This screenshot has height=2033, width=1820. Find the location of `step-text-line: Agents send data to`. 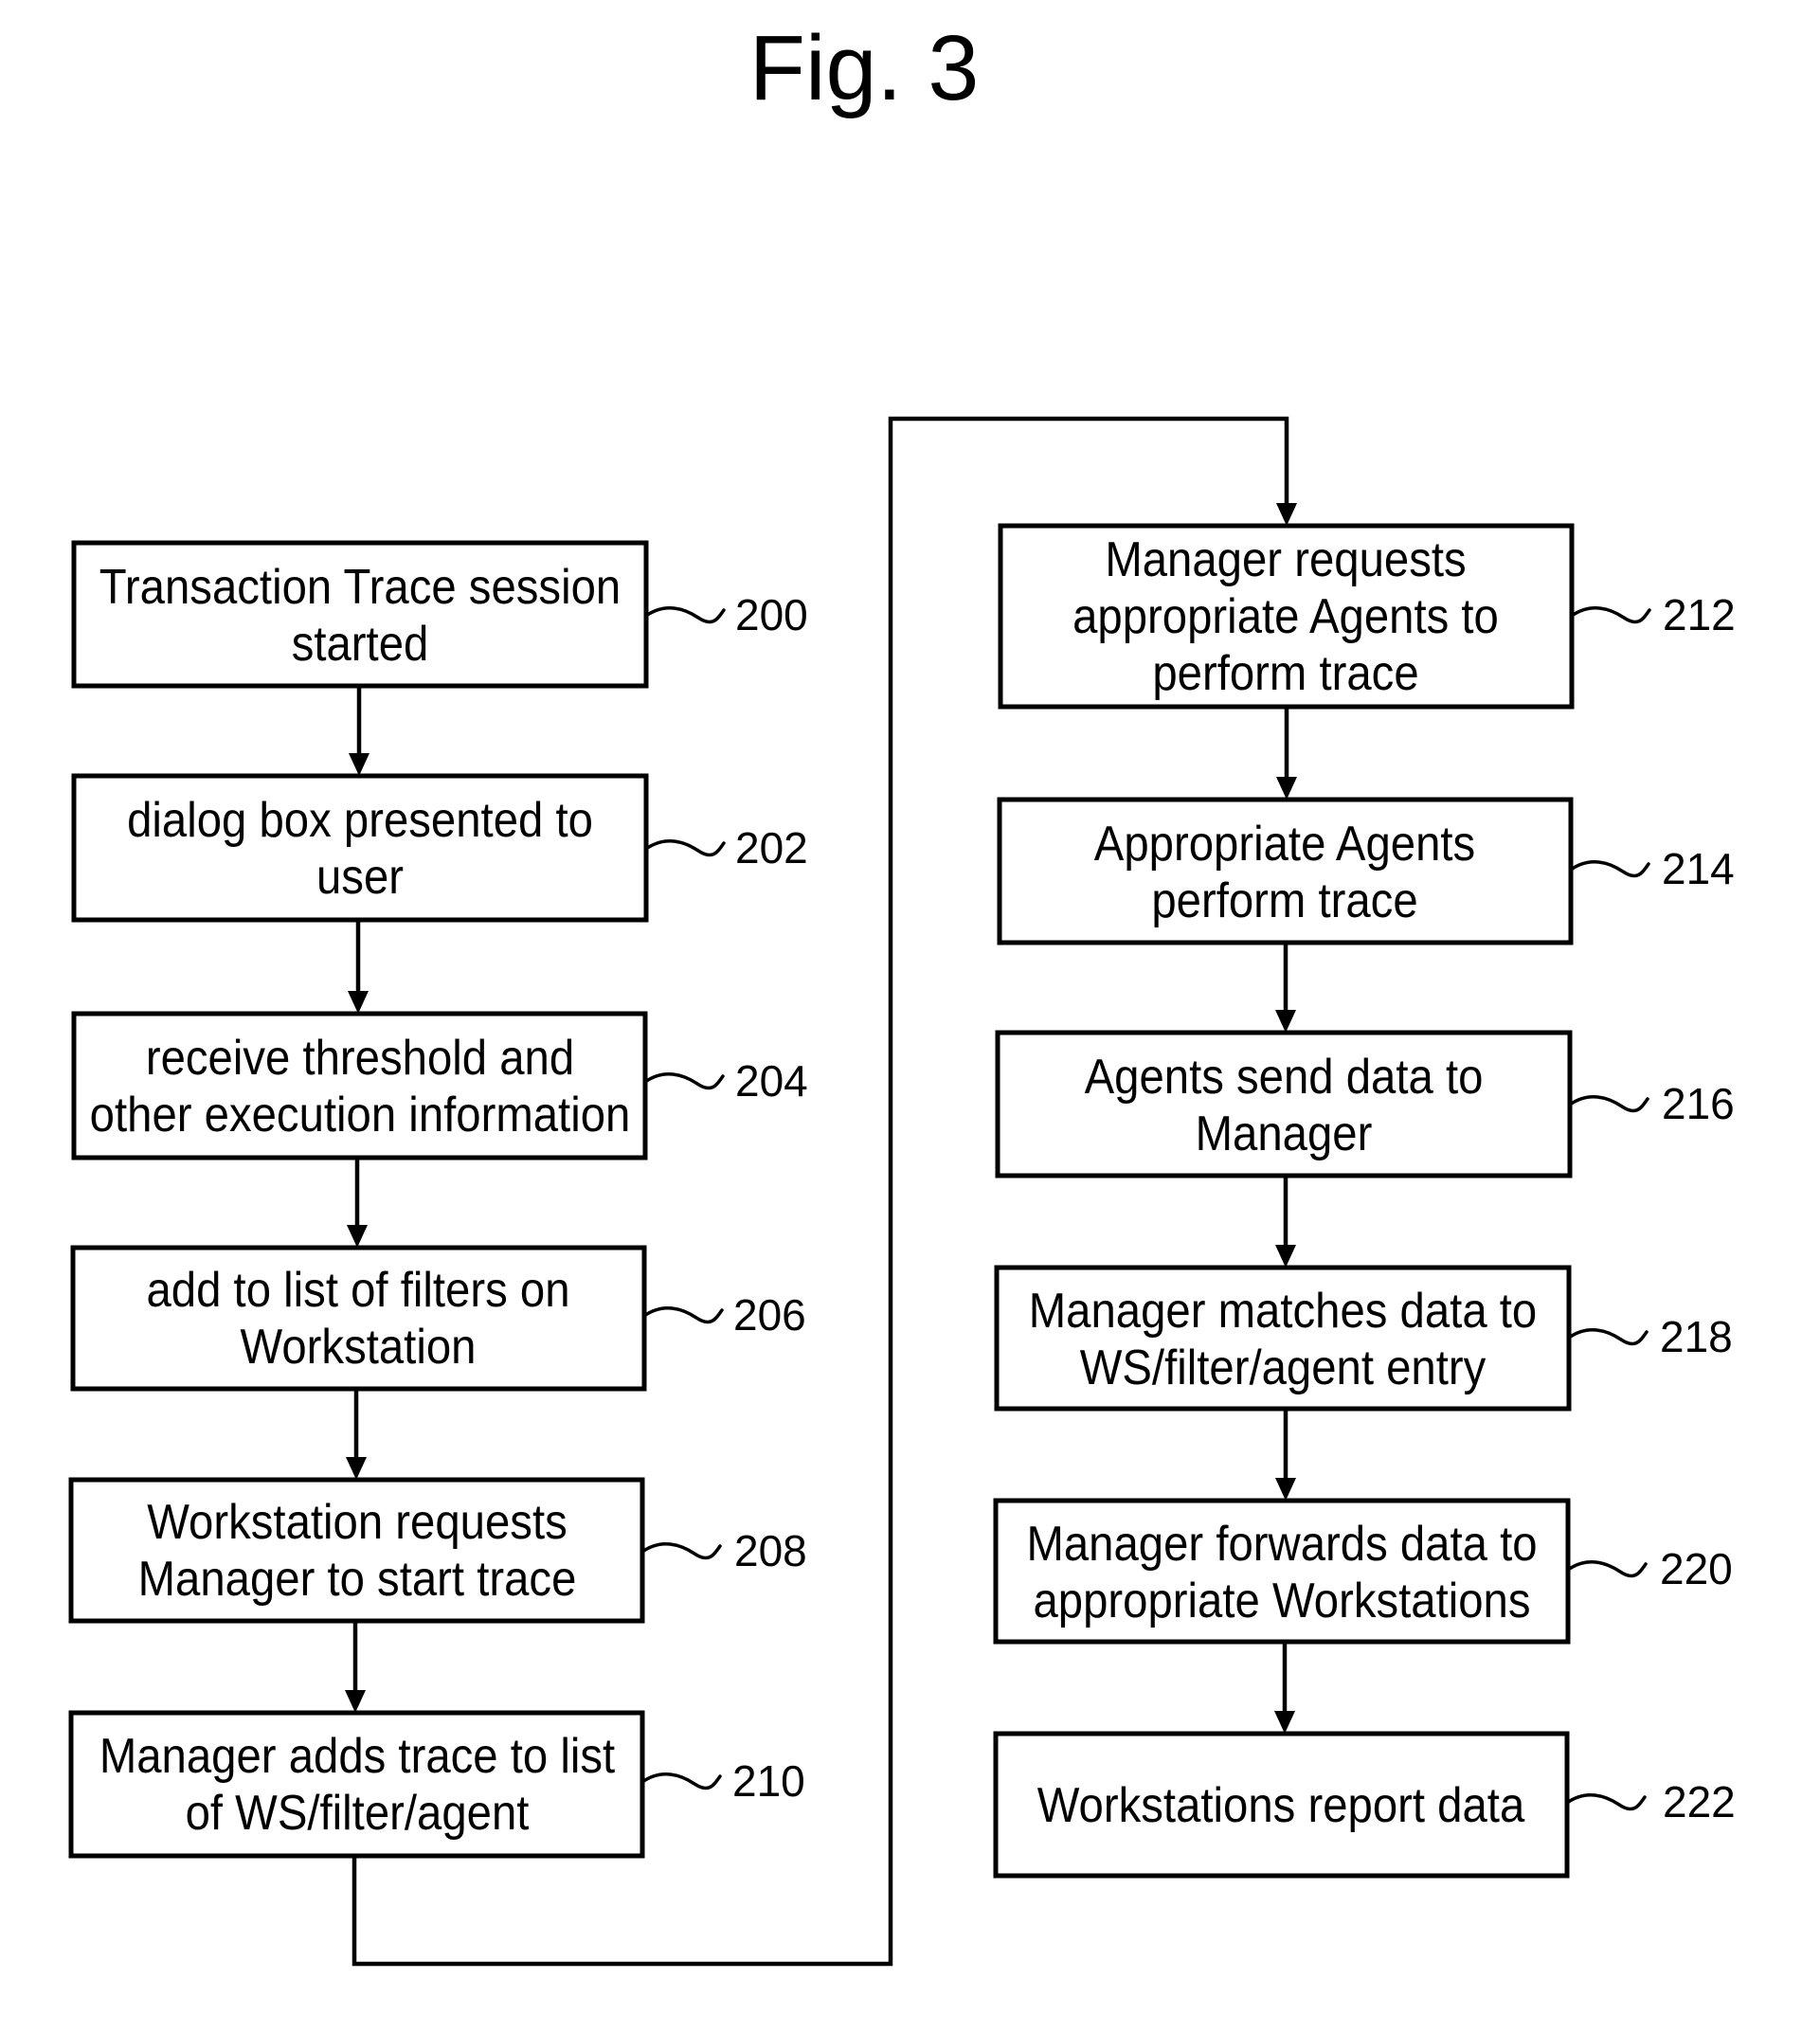

step-text-line: Agents send data to is located at coordinates (1284, 1077).